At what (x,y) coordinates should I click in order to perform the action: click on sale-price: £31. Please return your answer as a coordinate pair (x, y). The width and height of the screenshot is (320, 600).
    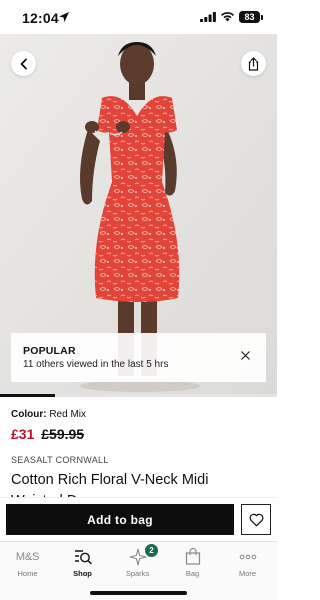
    Looking at the image, I should click on (23, 434).